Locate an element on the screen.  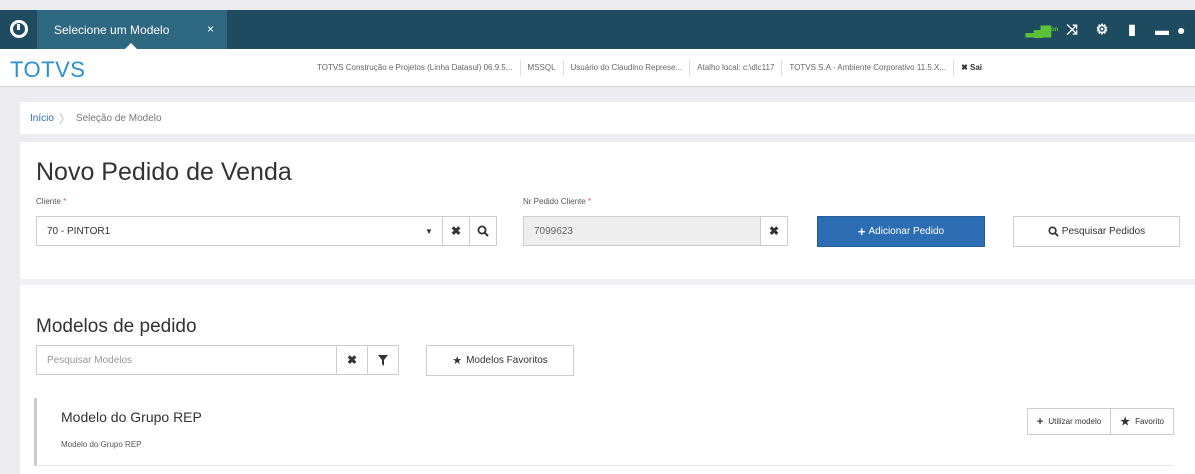
cliente-label-text: Cliente is located at coordinates (48, 201).